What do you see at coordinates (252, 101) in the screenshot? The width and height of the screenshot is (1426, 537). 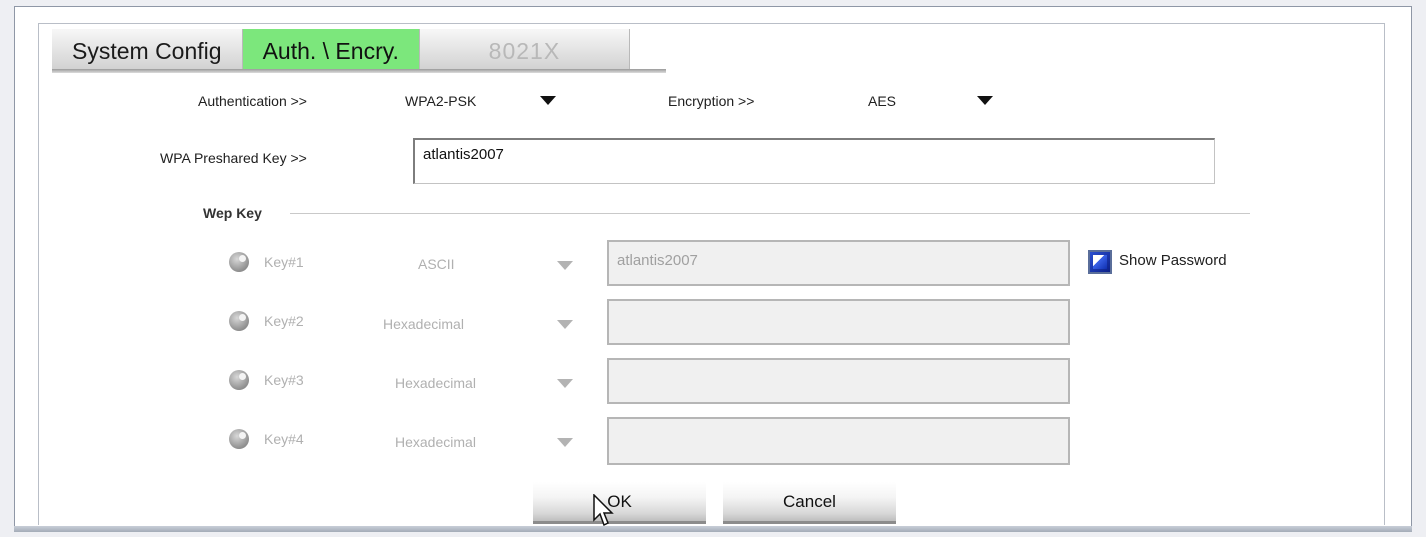 I see `authentication-label: Authentication >>` at bounding box center [252, 101].